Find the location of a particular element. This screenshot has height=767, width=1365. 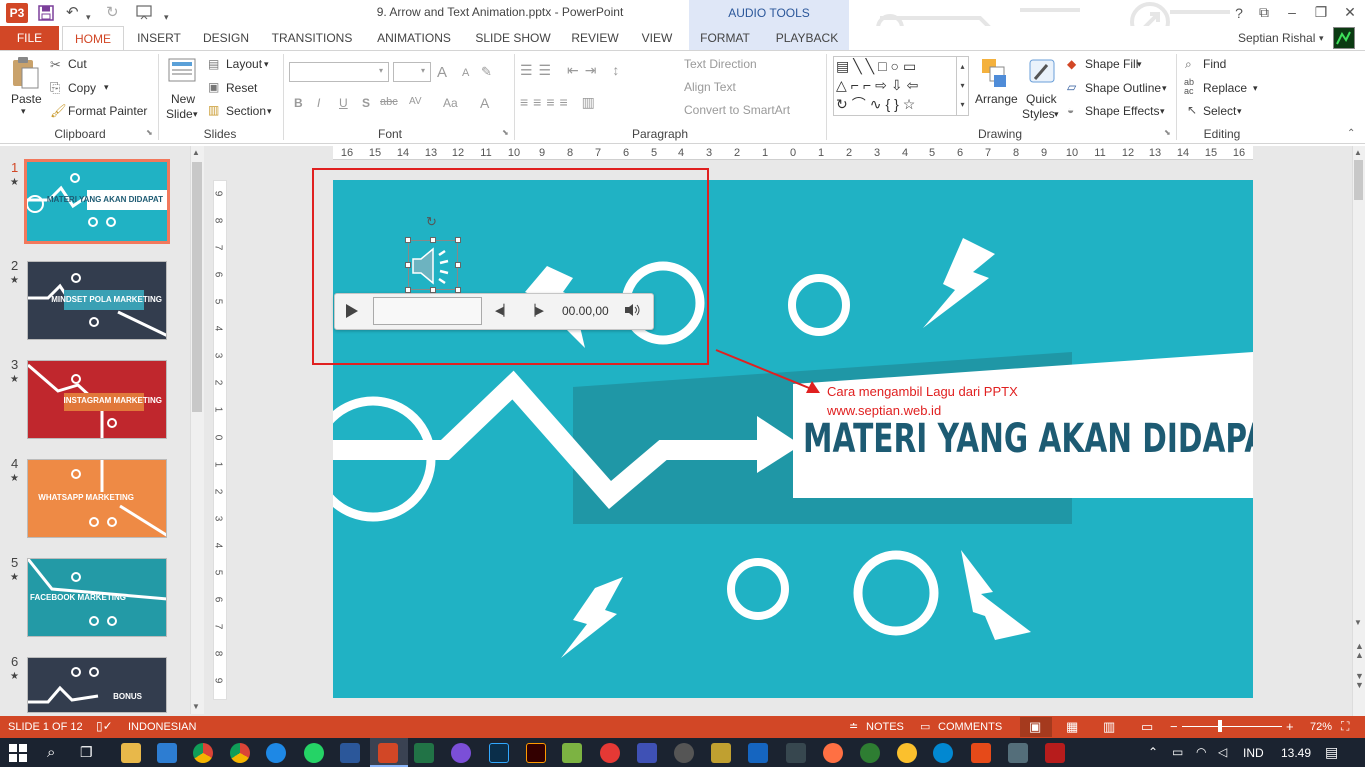

tab-format: FORMAT is located at coordinates (725, 38).